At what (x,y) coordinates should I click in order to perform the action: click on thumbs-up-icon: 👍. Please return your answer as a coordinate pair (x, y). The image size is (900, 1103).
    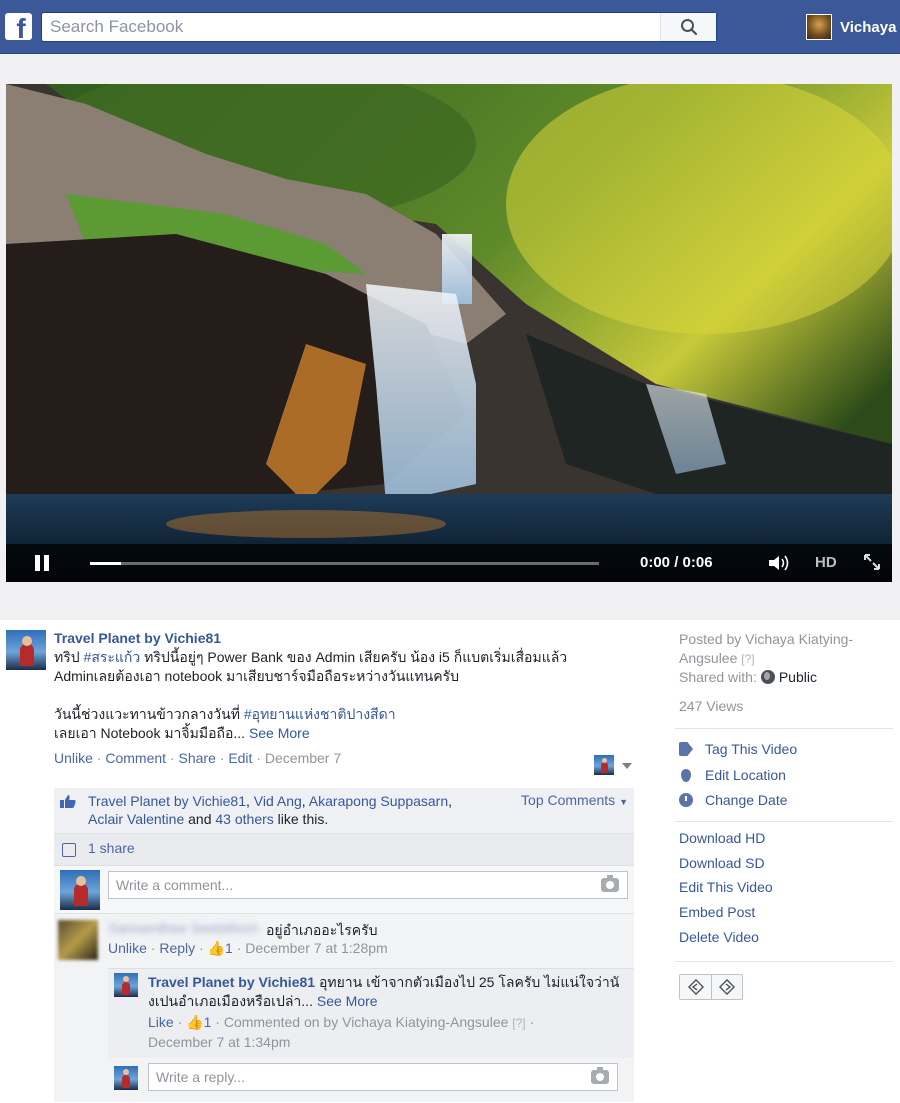
    Looking at the image, I should click on (195, 1022).